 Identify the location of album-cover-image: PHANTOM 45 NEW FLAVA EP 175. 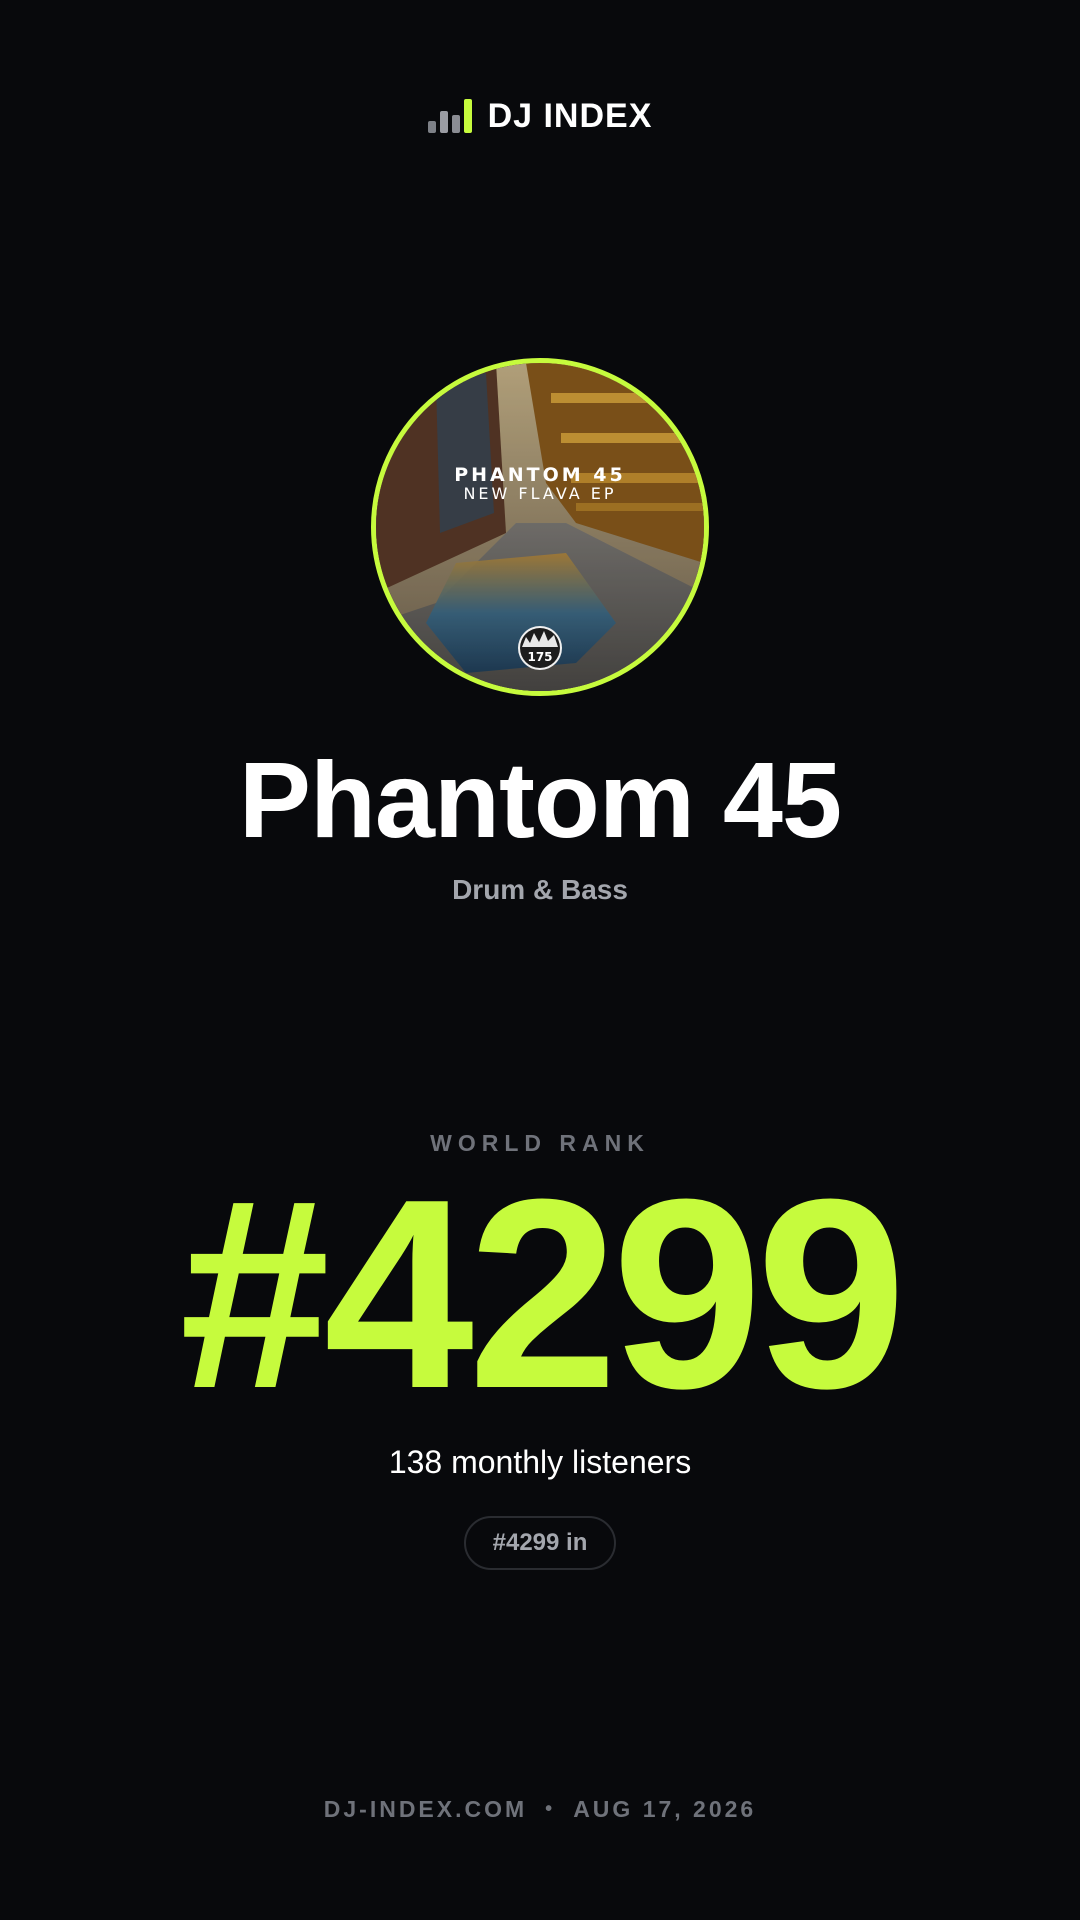
(540, 527).